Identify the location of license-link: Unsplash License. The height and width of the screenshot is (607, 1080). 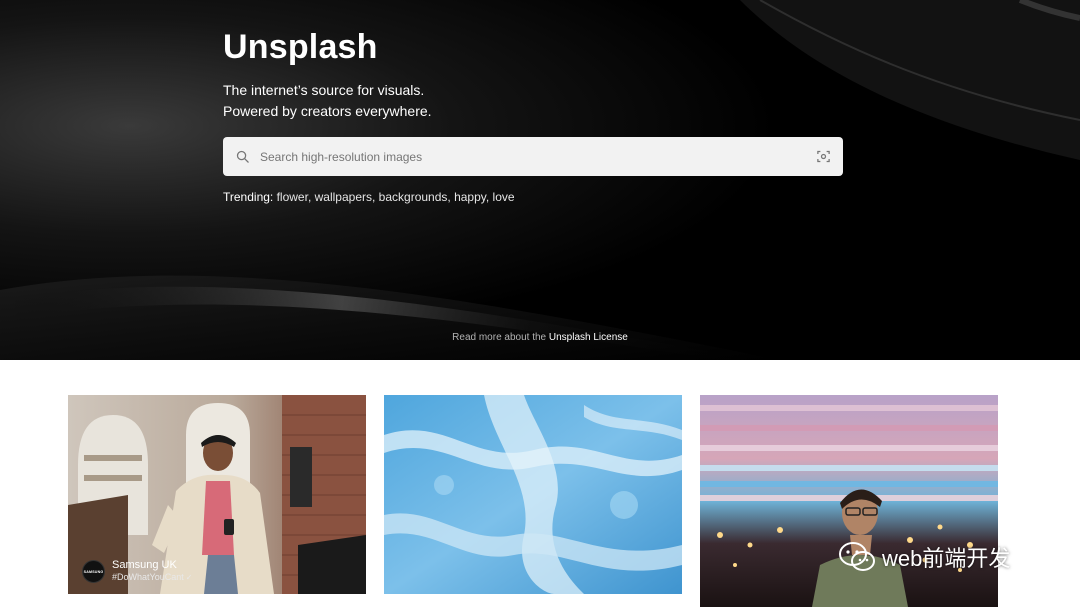
(588, 337).